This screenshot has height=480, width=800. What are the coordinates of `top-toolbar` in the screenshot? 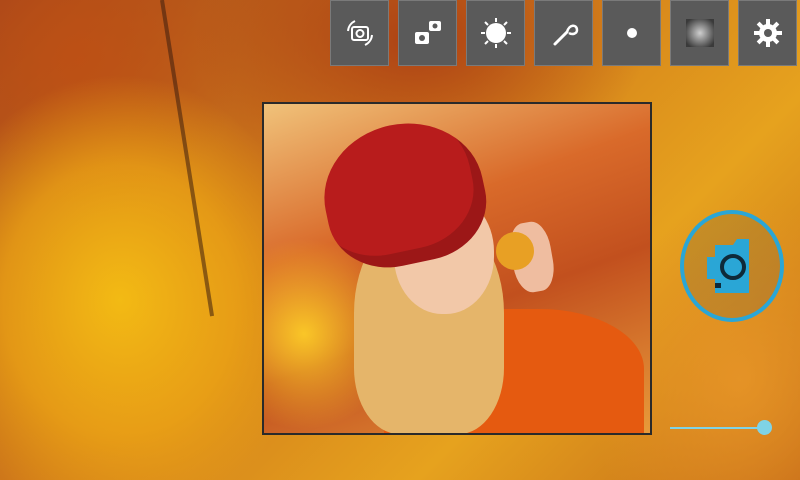 It's located at (563, 35).